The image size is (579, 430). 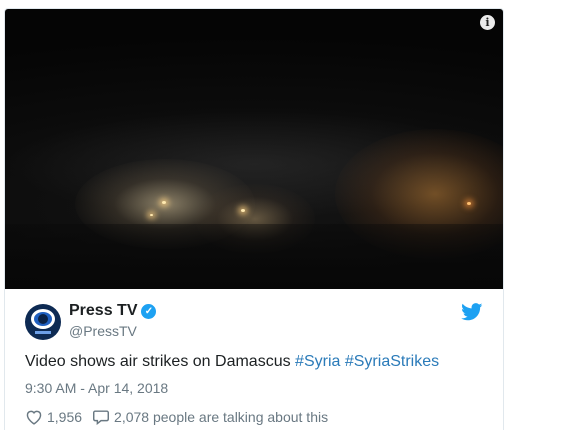 I want to click on author-names: Press TV ✓ @PressTV, so click(x=113, y=321).